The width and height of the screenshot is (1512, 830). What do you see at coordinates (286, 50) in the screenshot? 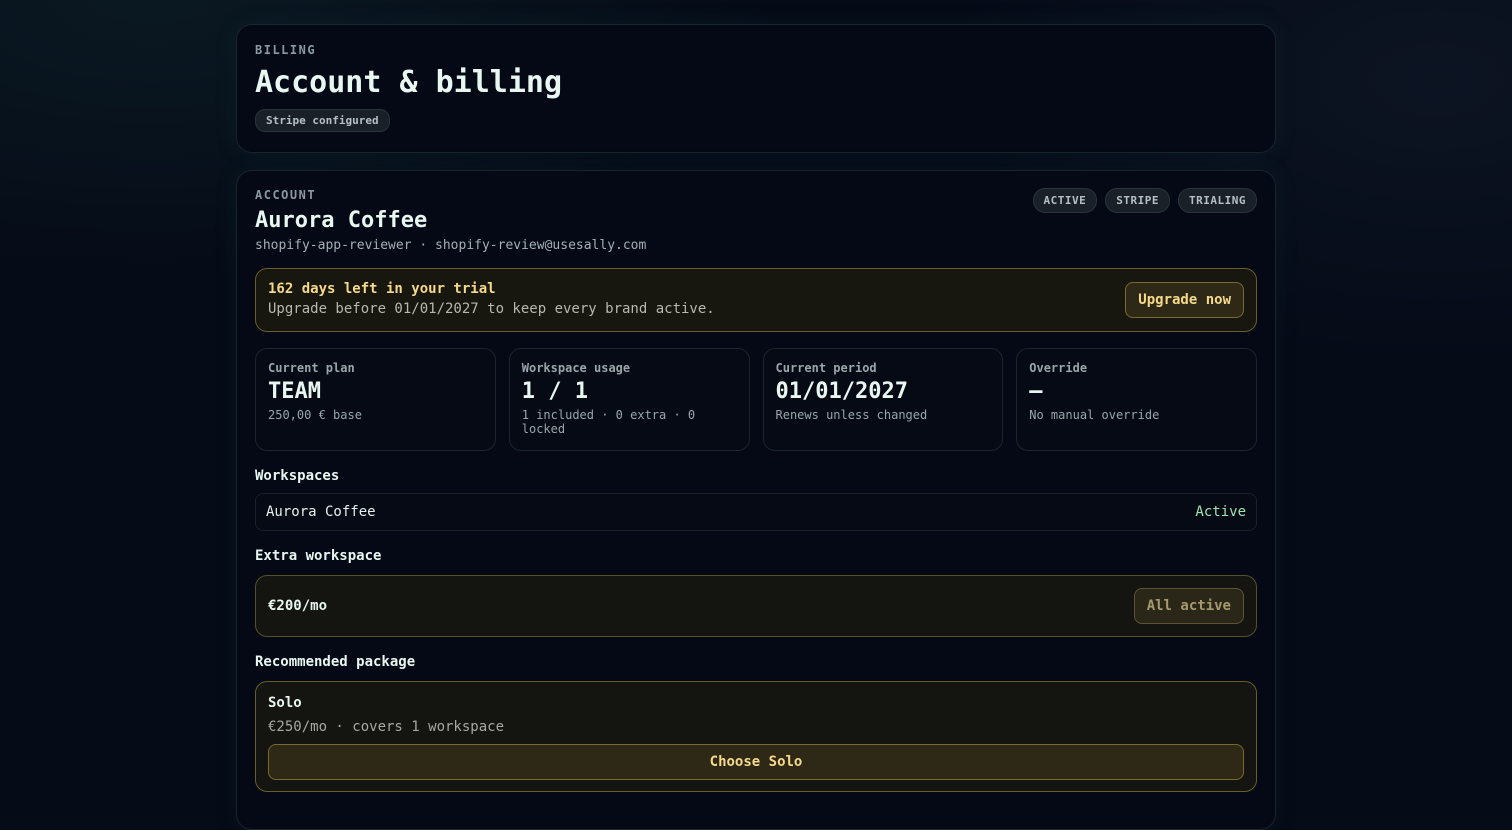
I see `billing-eyebrow: BILLING` at bounding box center [286, 50].